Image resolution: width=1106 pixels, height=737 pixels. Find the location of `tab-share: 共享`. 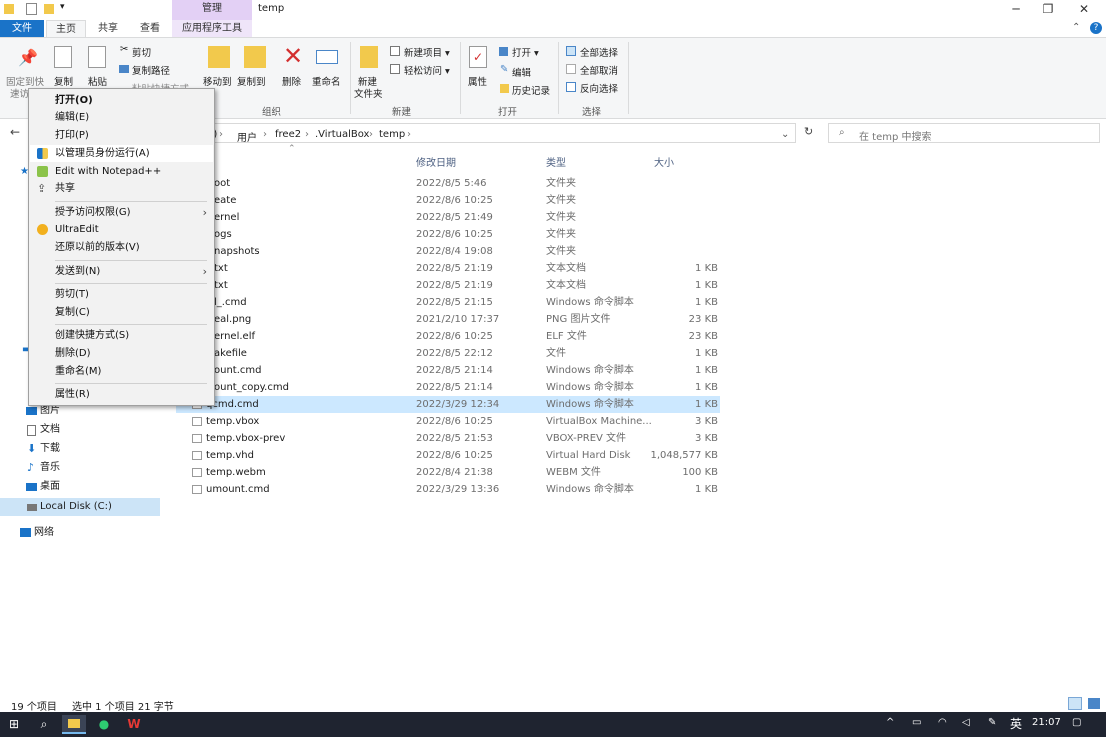

tab-share: 共享 is located at coordinates (108, 29).